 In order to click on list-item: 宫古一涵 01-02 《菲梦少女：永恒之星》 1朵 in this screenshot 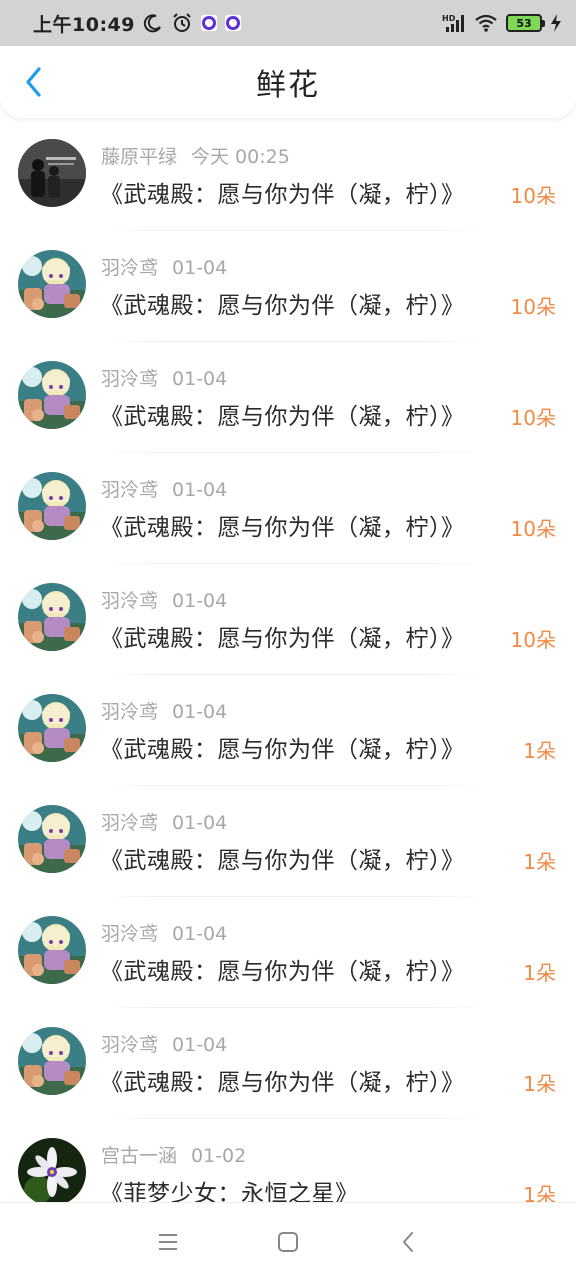, I will do `click(288, 1160)`.